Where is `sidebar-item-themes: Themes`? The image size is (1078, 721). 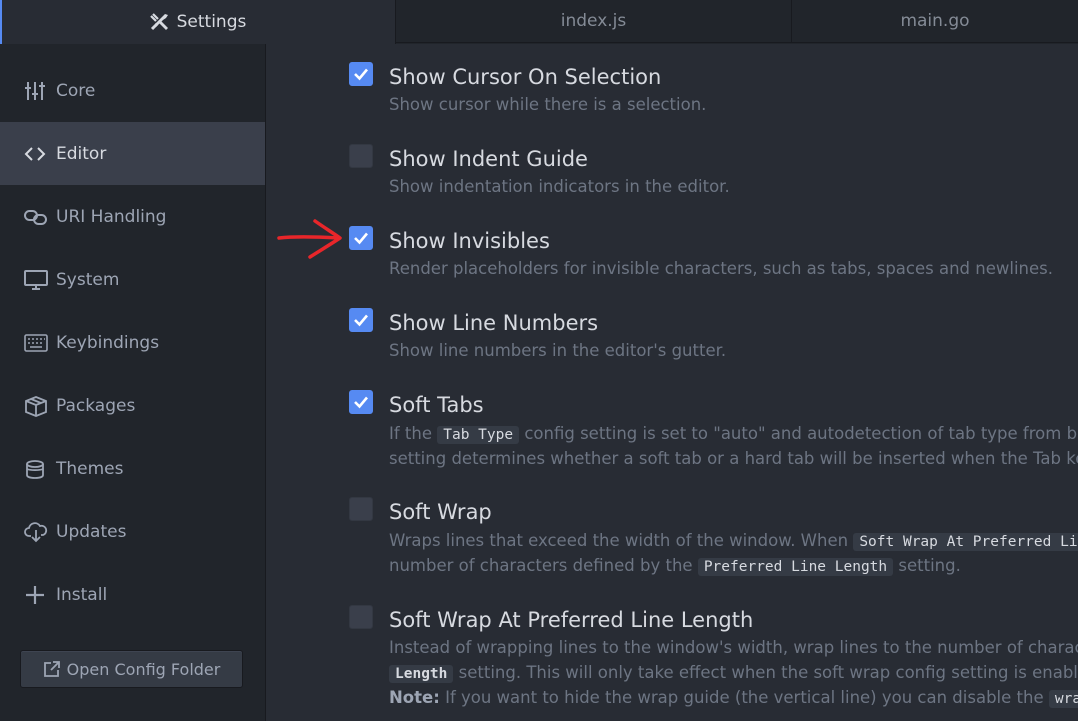
sidebar-item-themes: Themes is located at coordinates (132, 468).